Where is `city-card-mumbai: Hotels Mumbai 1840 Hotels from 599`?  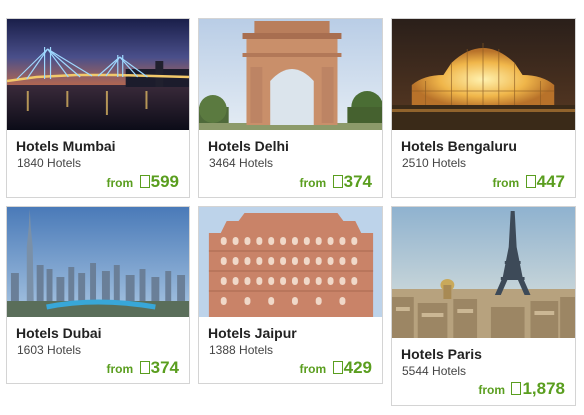 city-card-mumbai: Hotels Mumbai 1840 Hotels from 599 is located at coordinates (98, 108).